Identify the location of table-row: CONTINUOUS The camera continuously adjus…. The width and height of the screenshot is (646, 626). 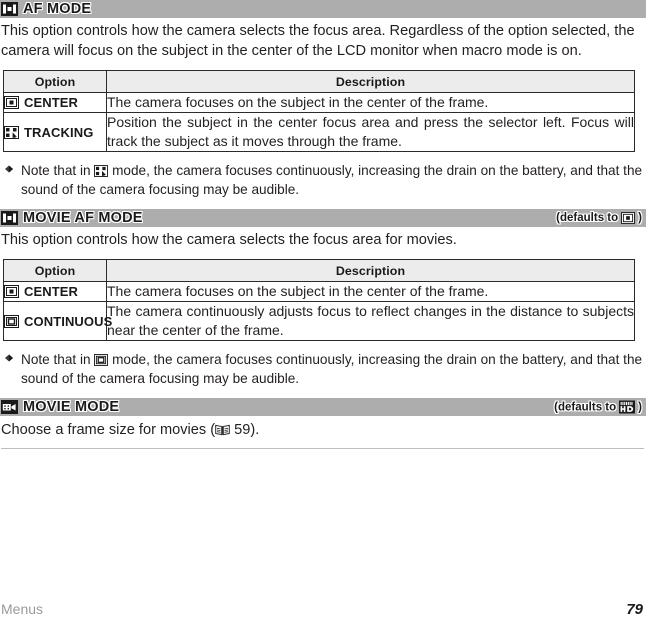
(319, 321).